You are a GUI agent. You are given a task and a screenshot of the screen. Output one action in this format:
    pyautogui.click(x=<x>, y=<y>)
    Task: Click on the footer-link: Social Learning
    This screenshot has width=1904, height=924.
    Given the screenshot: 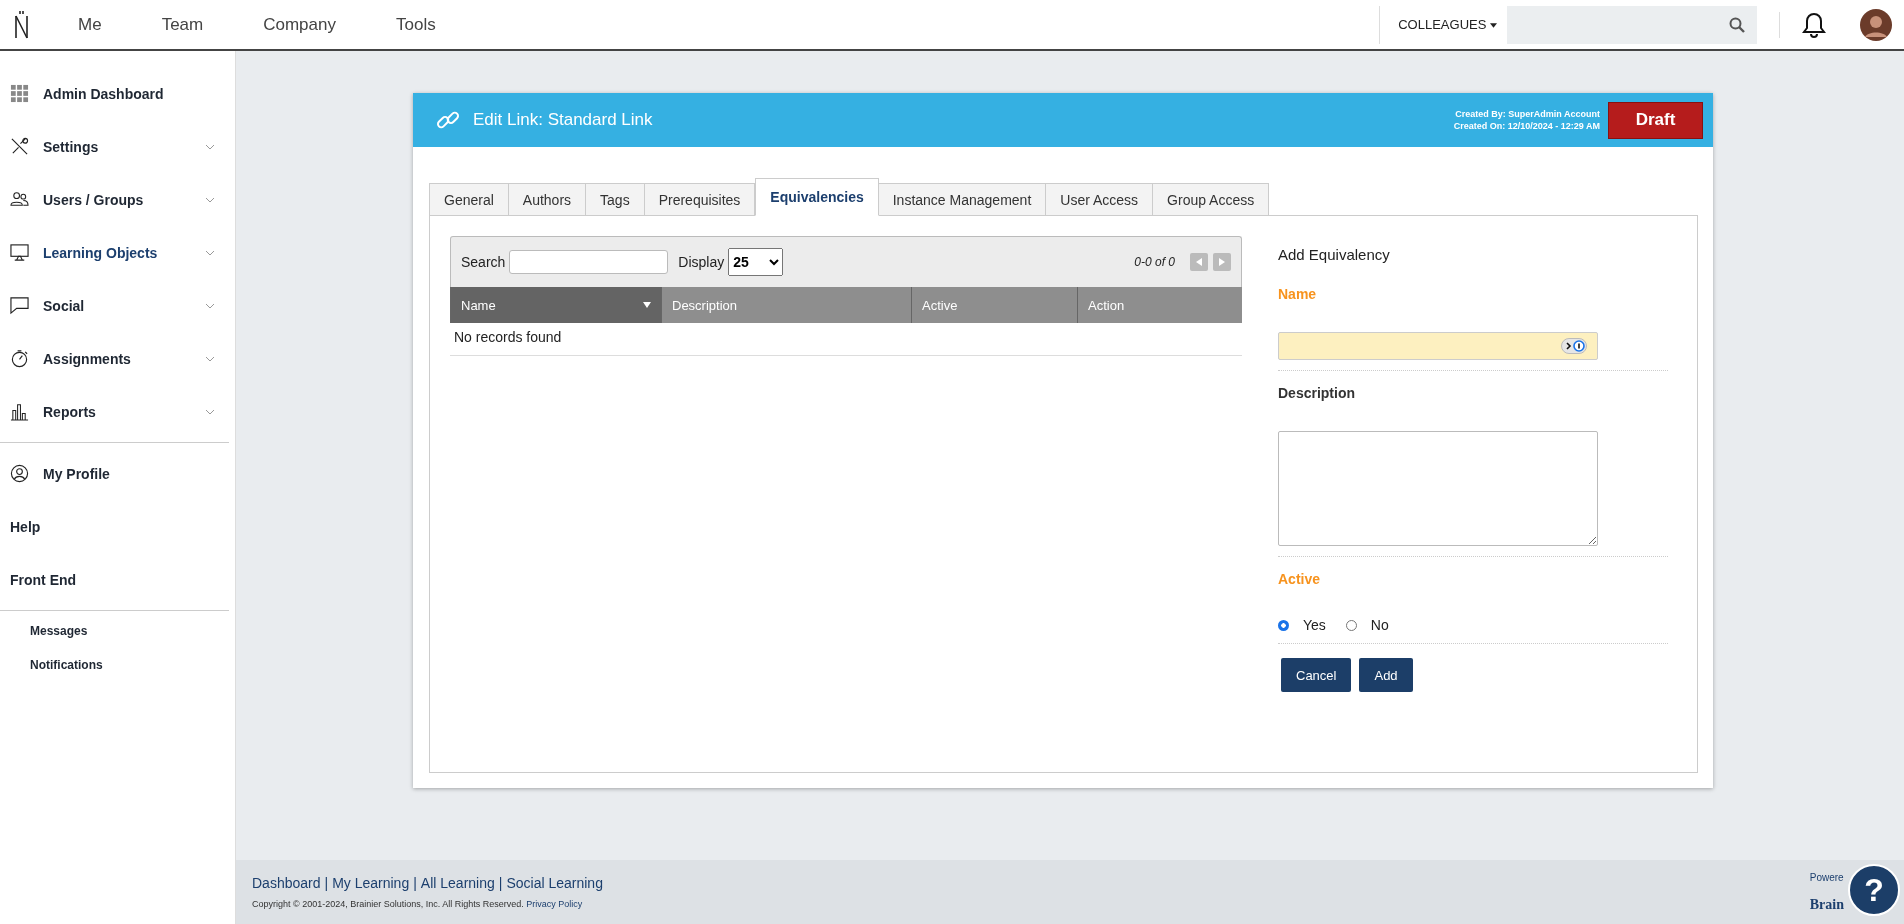 What is the action you would take?
    pyautogui.click(x=554, y=883)
    